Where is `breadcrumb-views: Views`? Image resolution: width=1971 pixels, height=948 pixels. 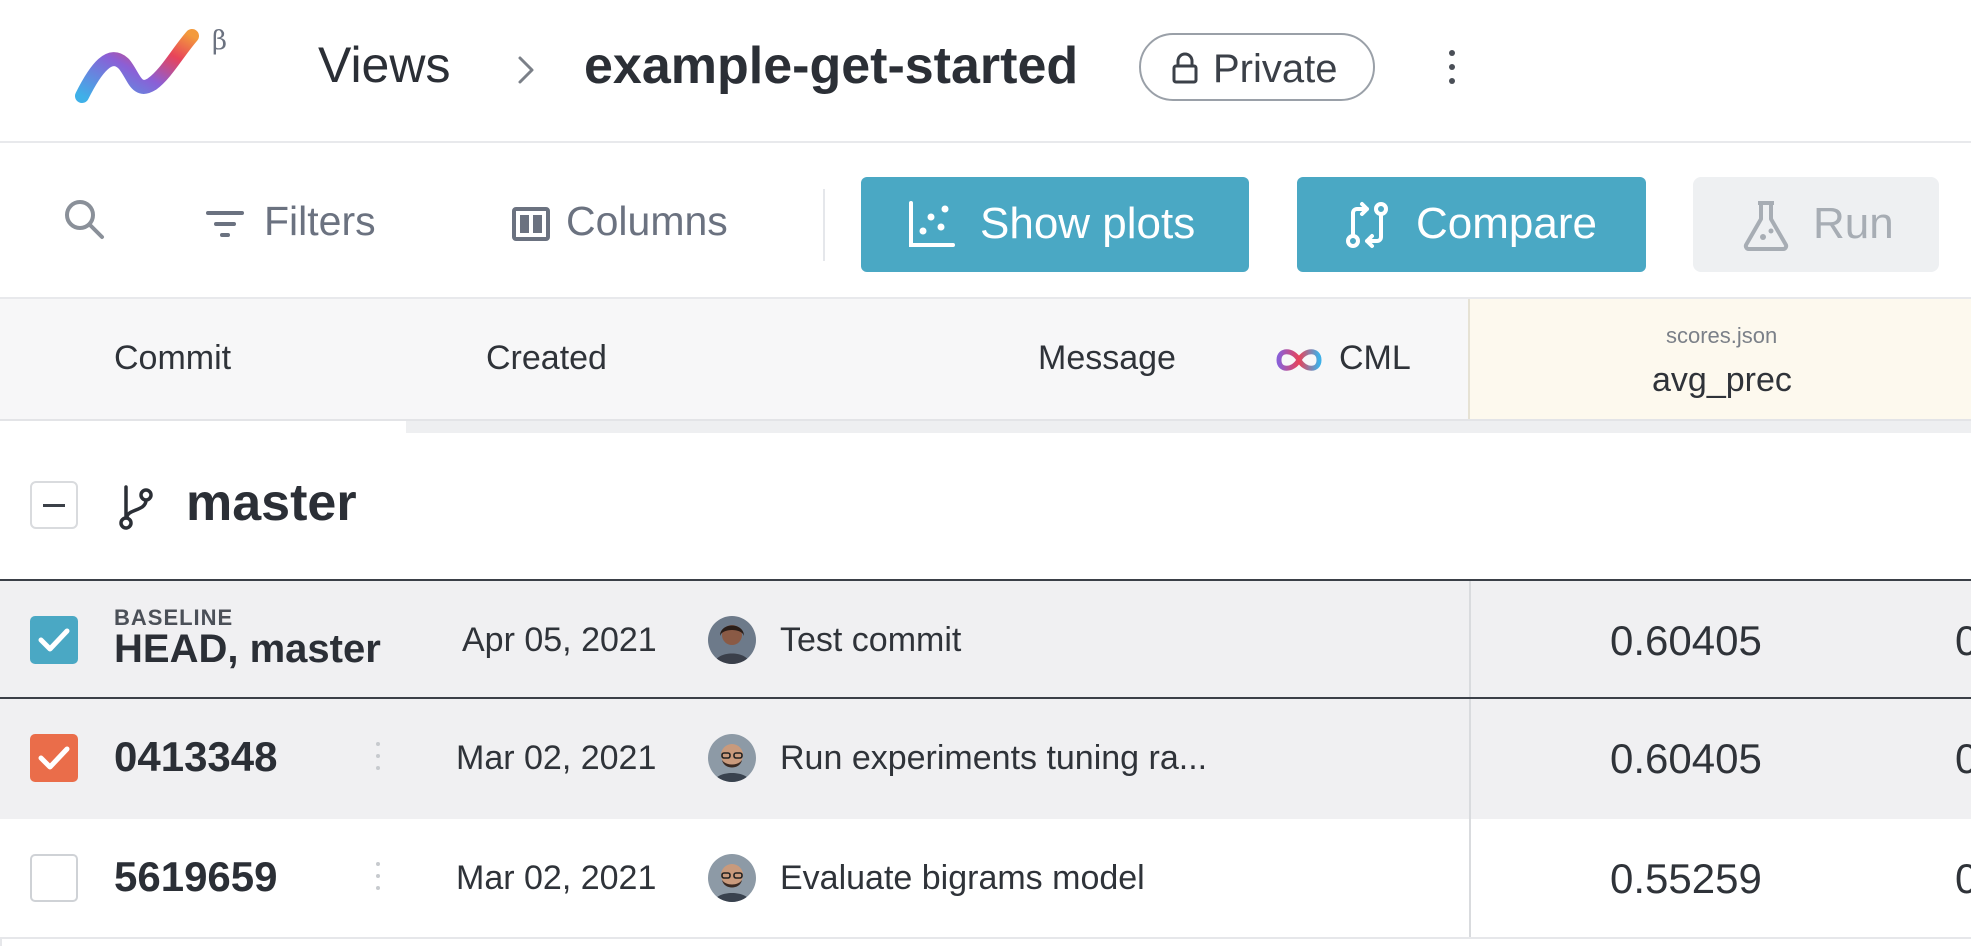 breadcrumb-views: Views is located at coordinates (384, 65).